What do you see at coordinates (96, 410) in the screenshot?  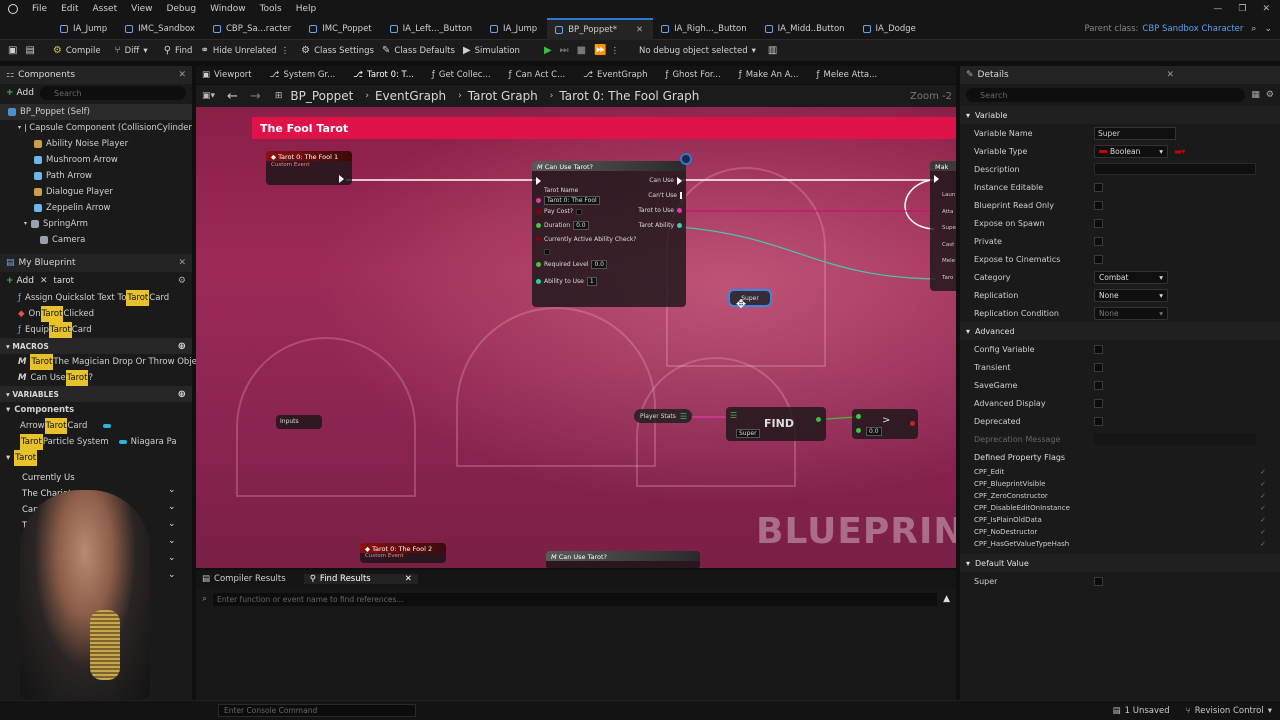 I see `variable-category: ▾ Components` at bounding box center [96, 410].